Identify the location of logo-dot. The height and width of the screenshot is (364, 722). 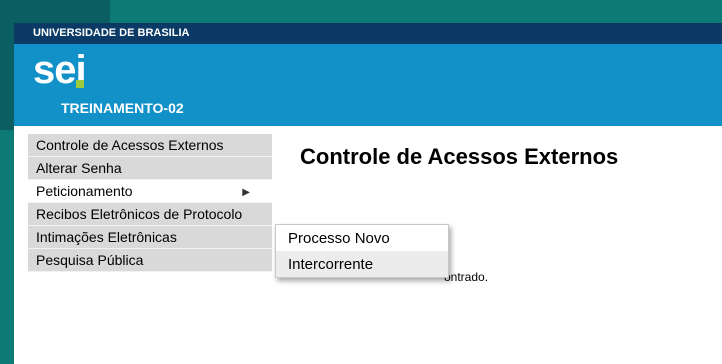
(80, 84).